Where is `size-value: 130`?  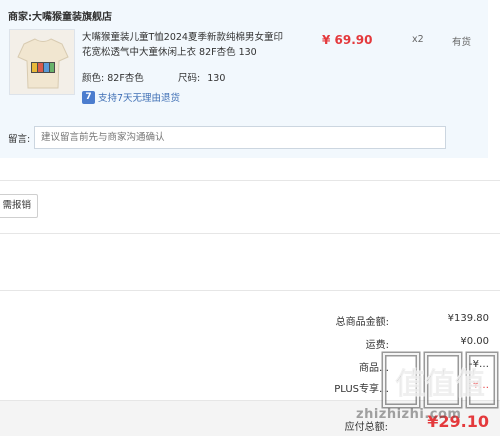 size-value: 130 is located at coordinates (216, 78).